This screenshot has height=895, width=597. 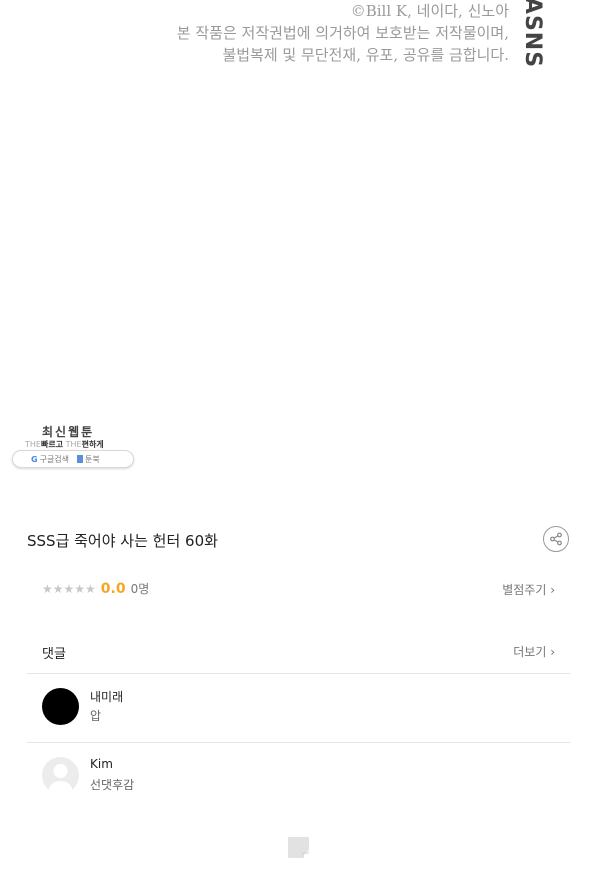 What do you see at coordinates (140, 589) in the screenshot?
I see `rating-count: 0명` at bounding box center [140, 589].